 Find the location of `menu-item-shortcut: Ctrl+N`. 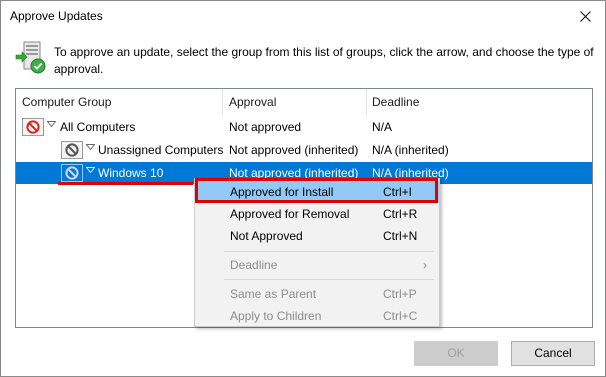

menu-item-shortcut: Ctrl+N is located at coordinates (400, 236).